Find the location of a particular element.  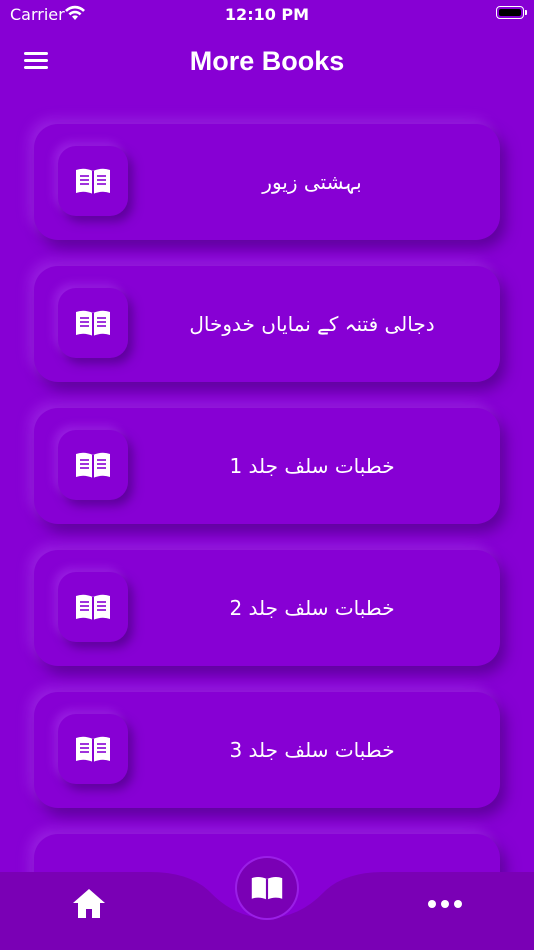

book-title: خطبات سلف جلد 1 is located at coordinates (312, 466).